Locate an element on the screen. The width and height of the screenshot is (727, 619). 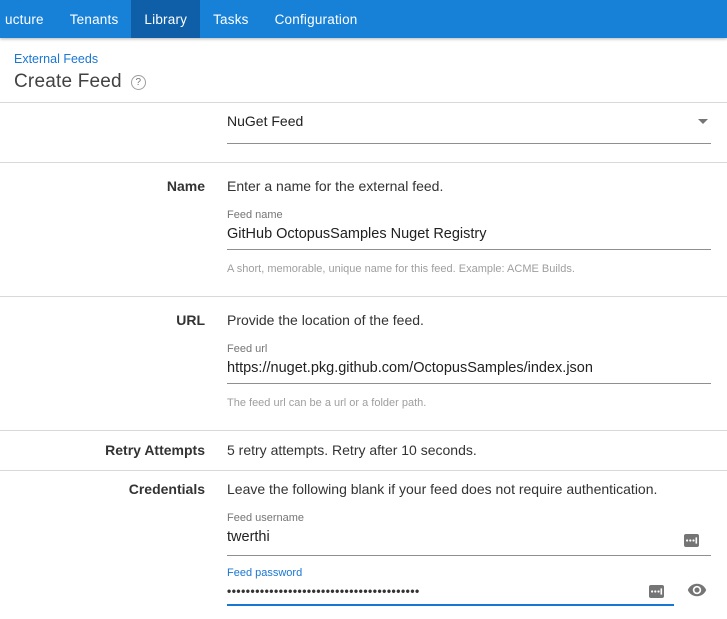
feed-type-selected-value: NuGet Feed is located at coordinates (265, 121).